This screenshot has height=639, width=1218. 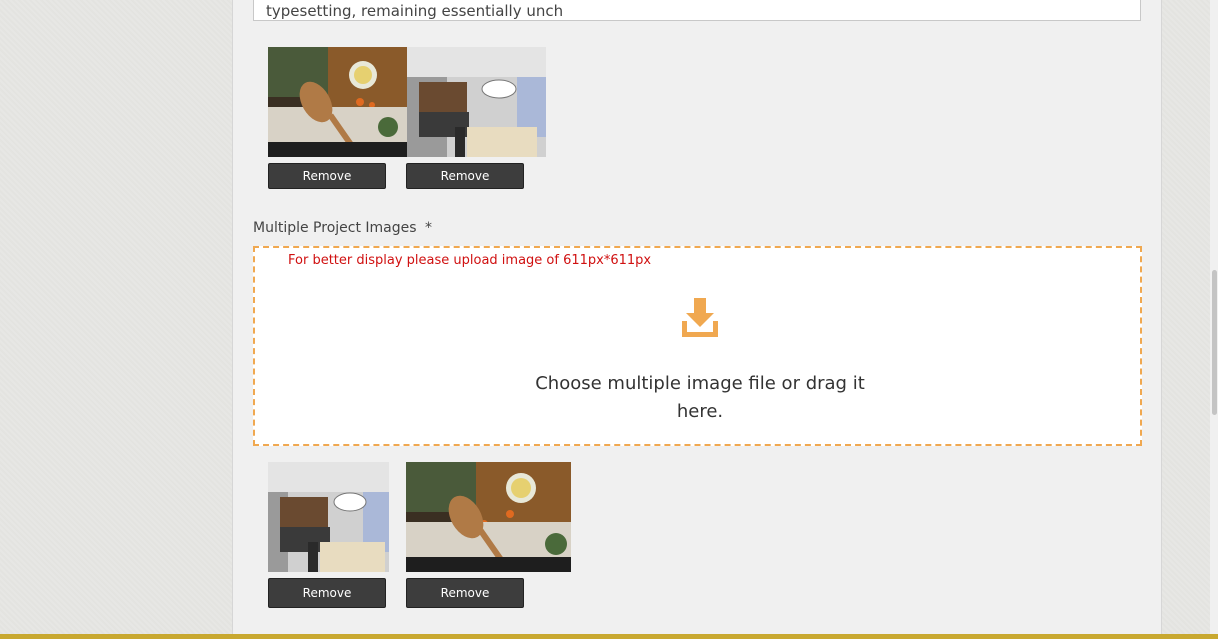 I want to click on description-textarea: typesetting, remaining essentially unch, so click(x=697, y=10).